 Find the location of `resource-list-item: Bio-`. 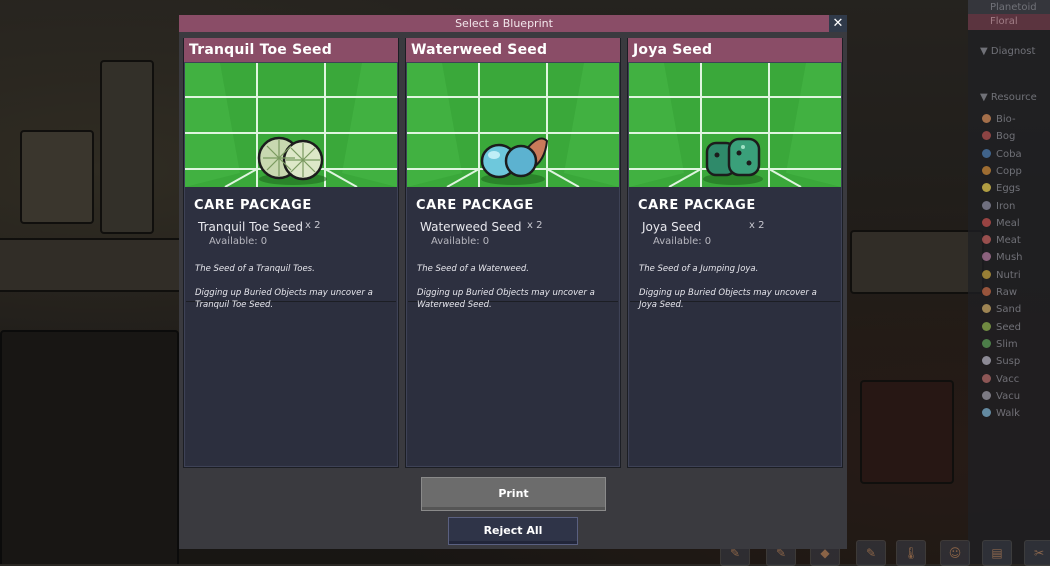

resource-list-item: Bio- is located at coordinates (1009, 120).